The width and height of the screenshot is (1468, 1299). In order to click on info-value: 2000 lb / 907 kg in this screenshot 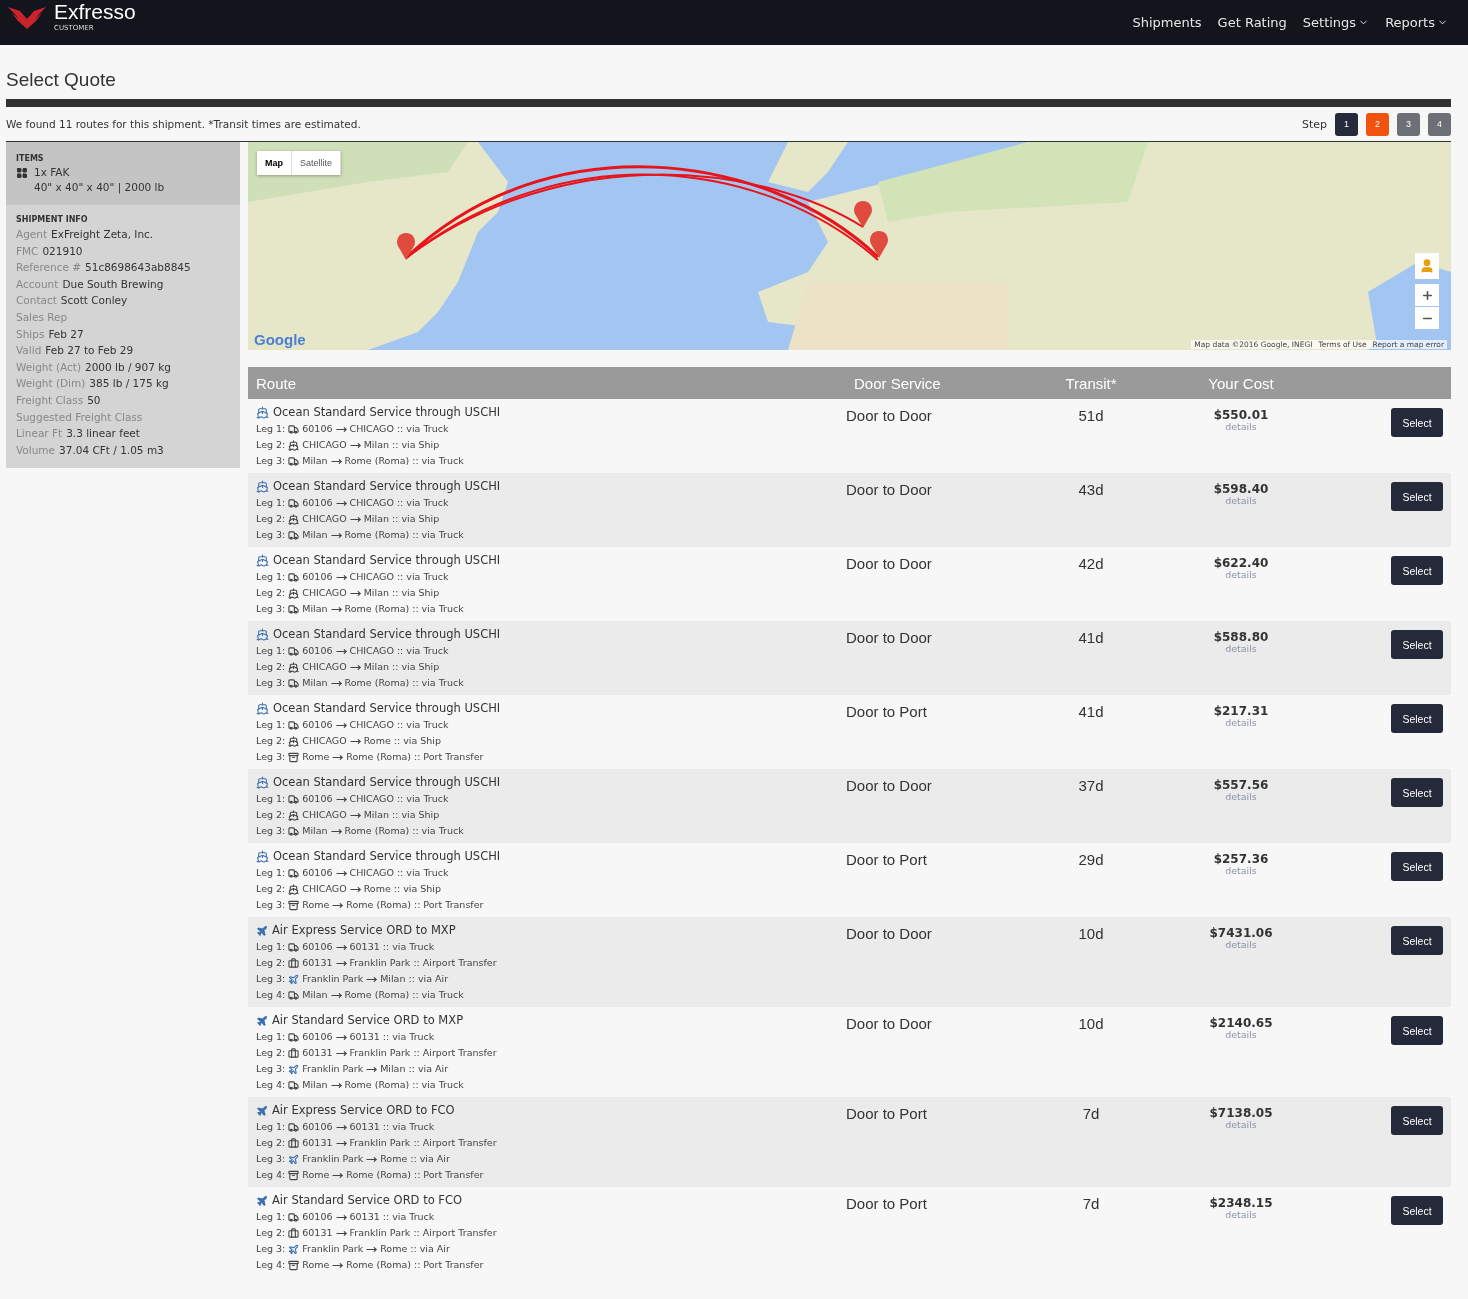, I will do `click(128, 367)`.